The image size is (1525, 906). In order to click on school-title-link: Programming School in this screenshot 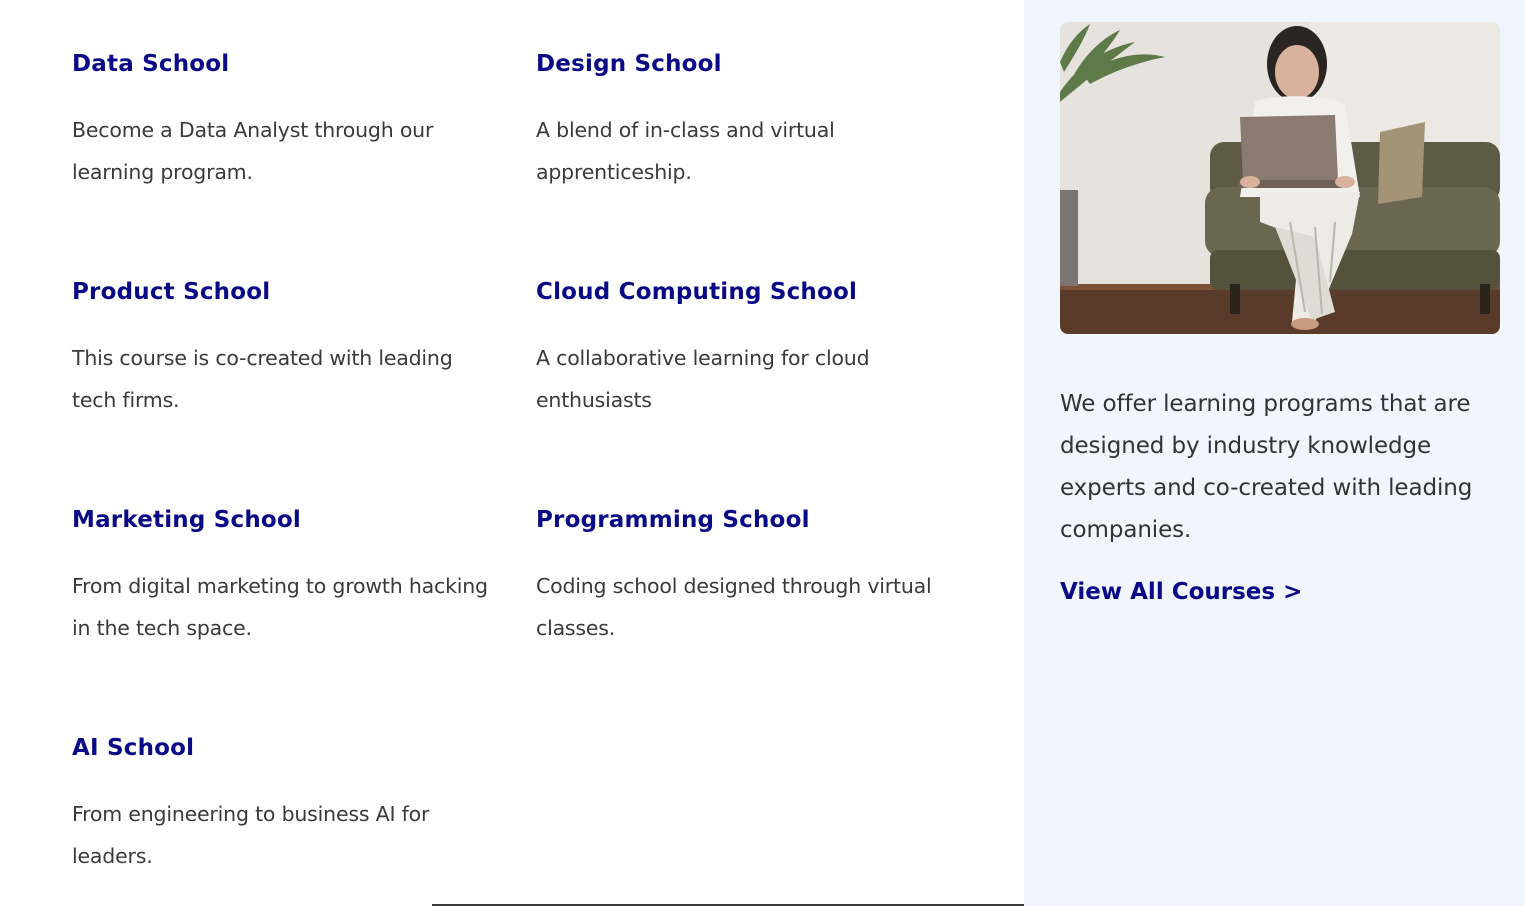, I will do `click(751, 520)`.